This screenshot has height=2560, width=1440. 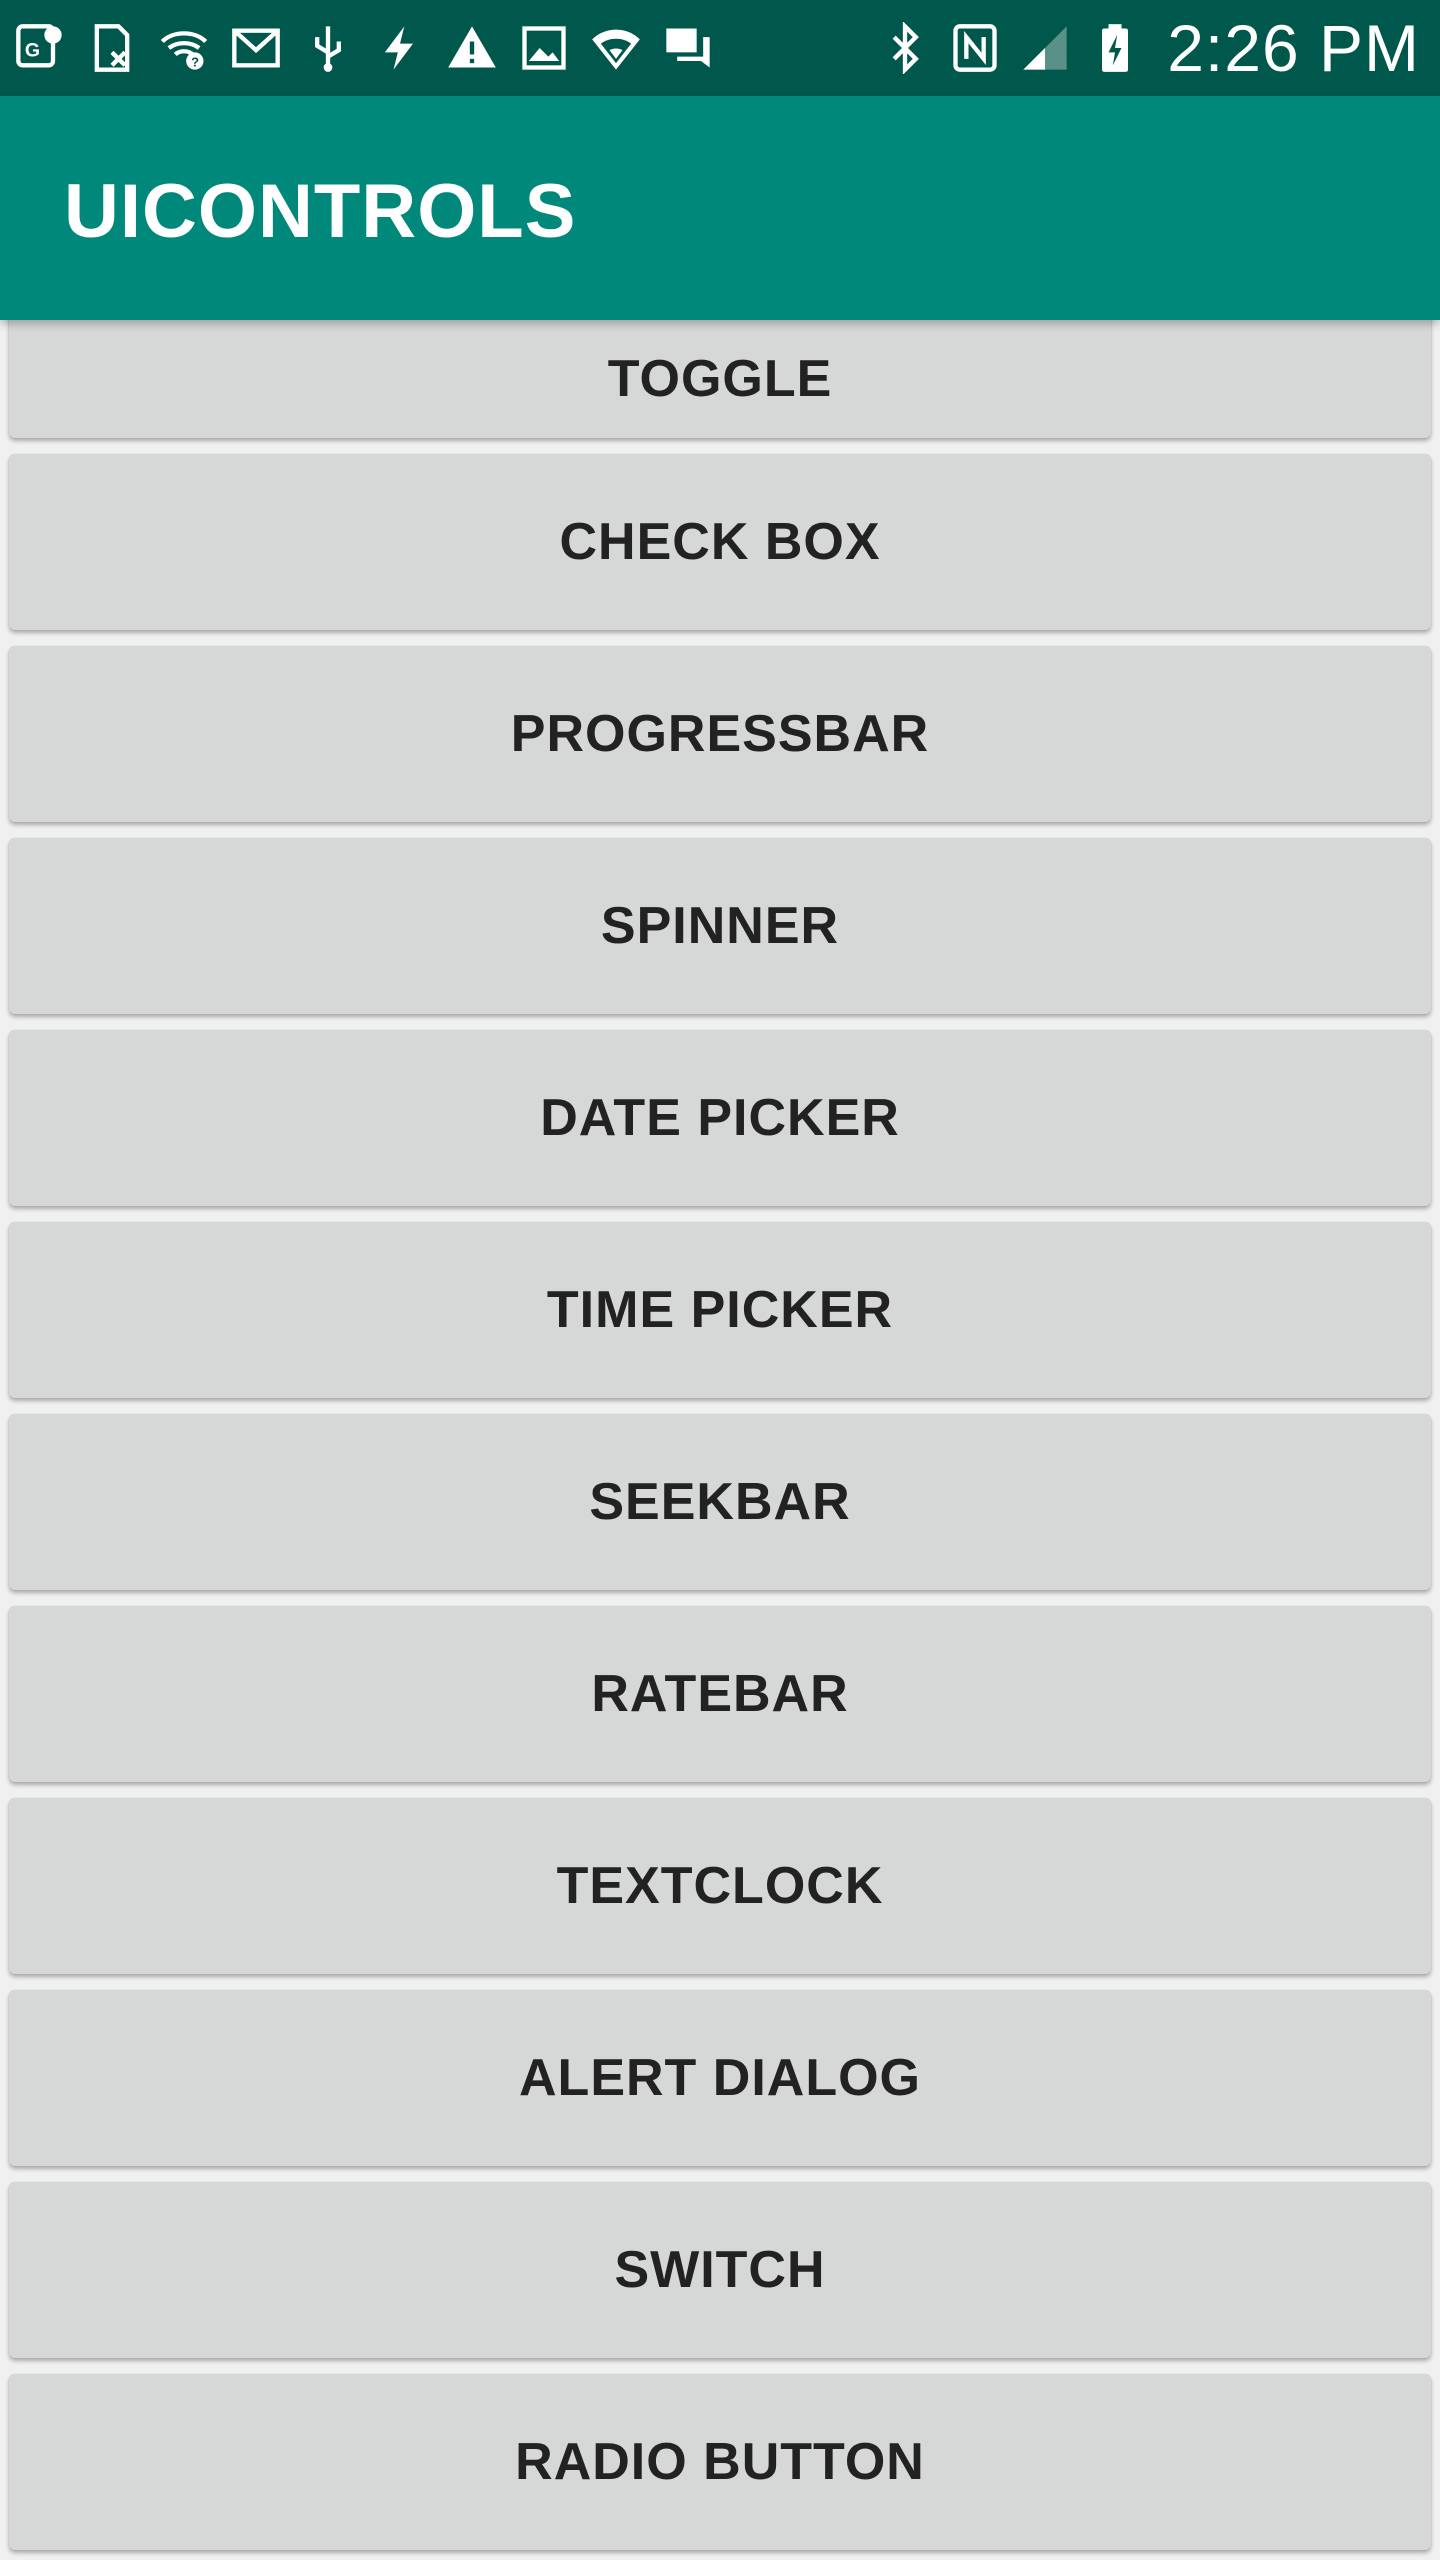 I want to click on maps-icon: G, so click(x=40, y=48).